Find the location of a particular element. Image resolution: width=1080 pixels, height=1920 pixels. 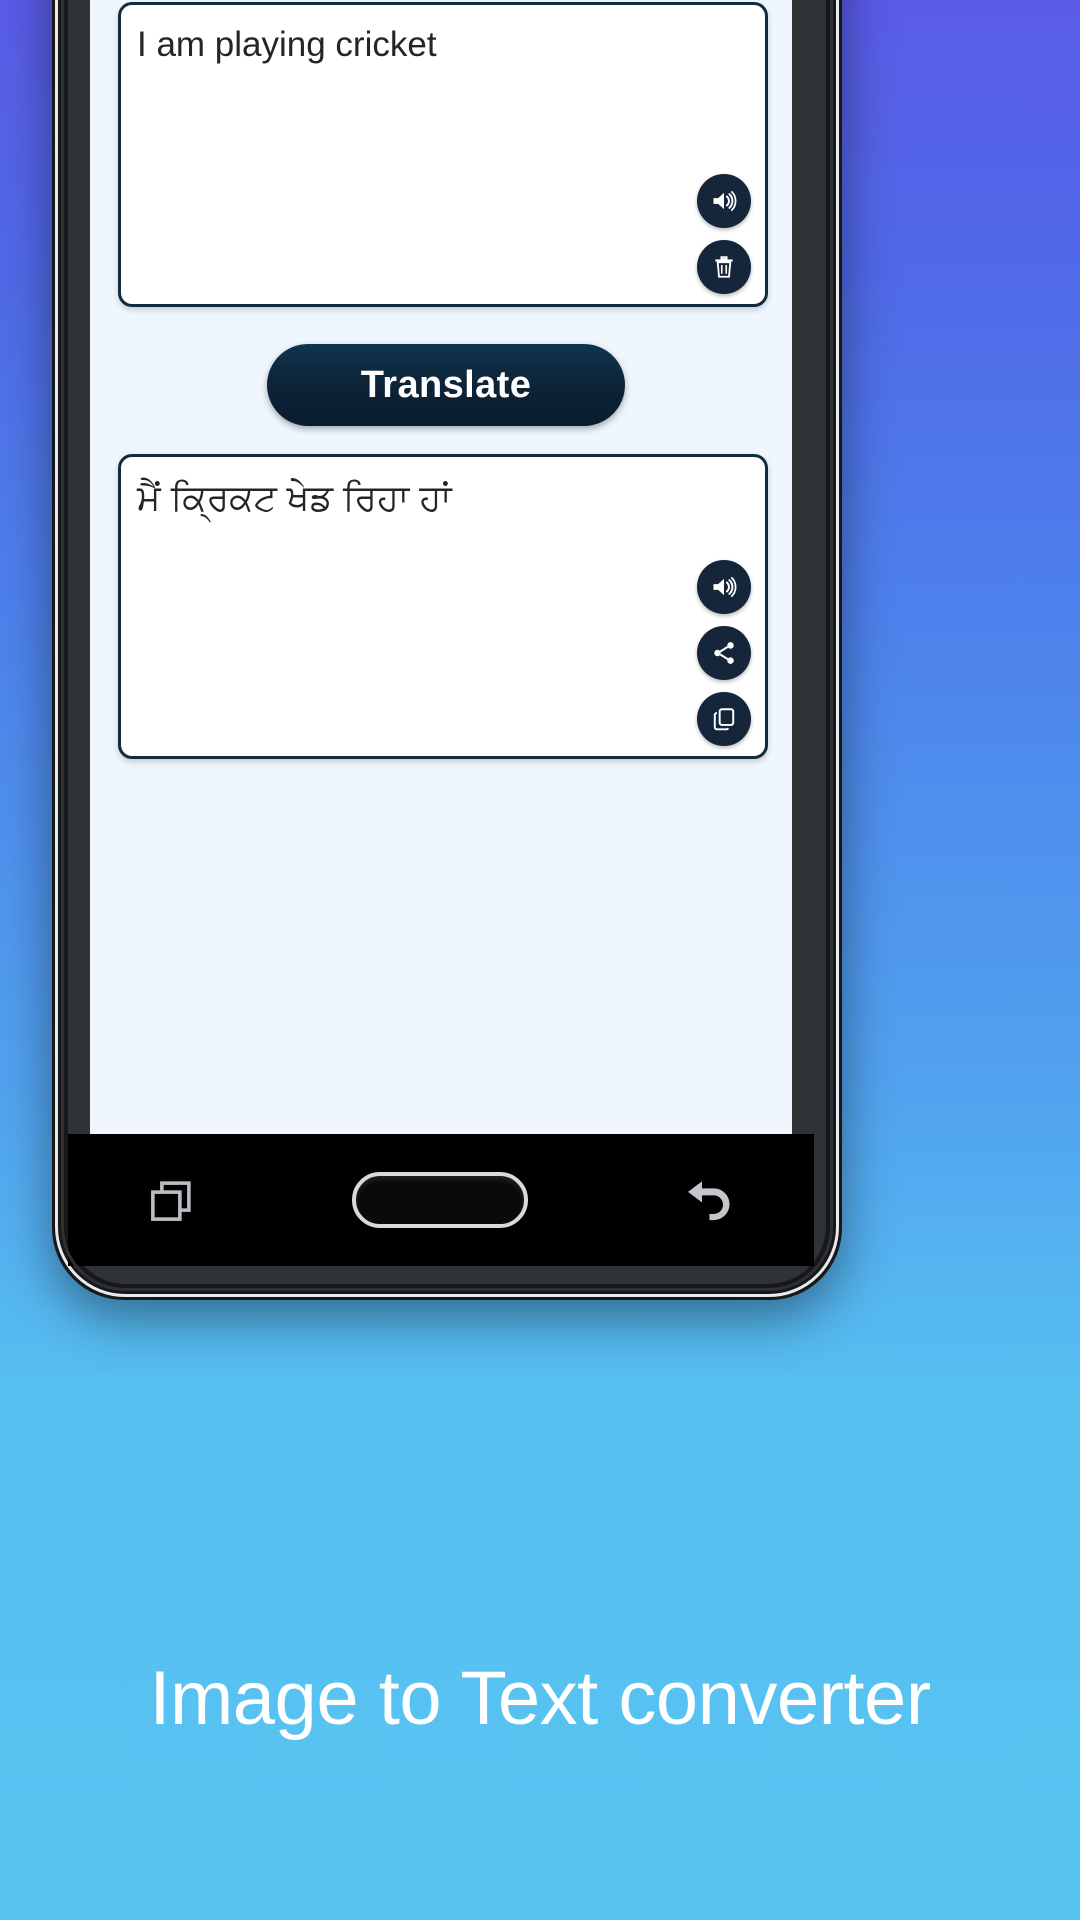

source-text-panel: I am playing cricket is located at coordinates (443, 154).